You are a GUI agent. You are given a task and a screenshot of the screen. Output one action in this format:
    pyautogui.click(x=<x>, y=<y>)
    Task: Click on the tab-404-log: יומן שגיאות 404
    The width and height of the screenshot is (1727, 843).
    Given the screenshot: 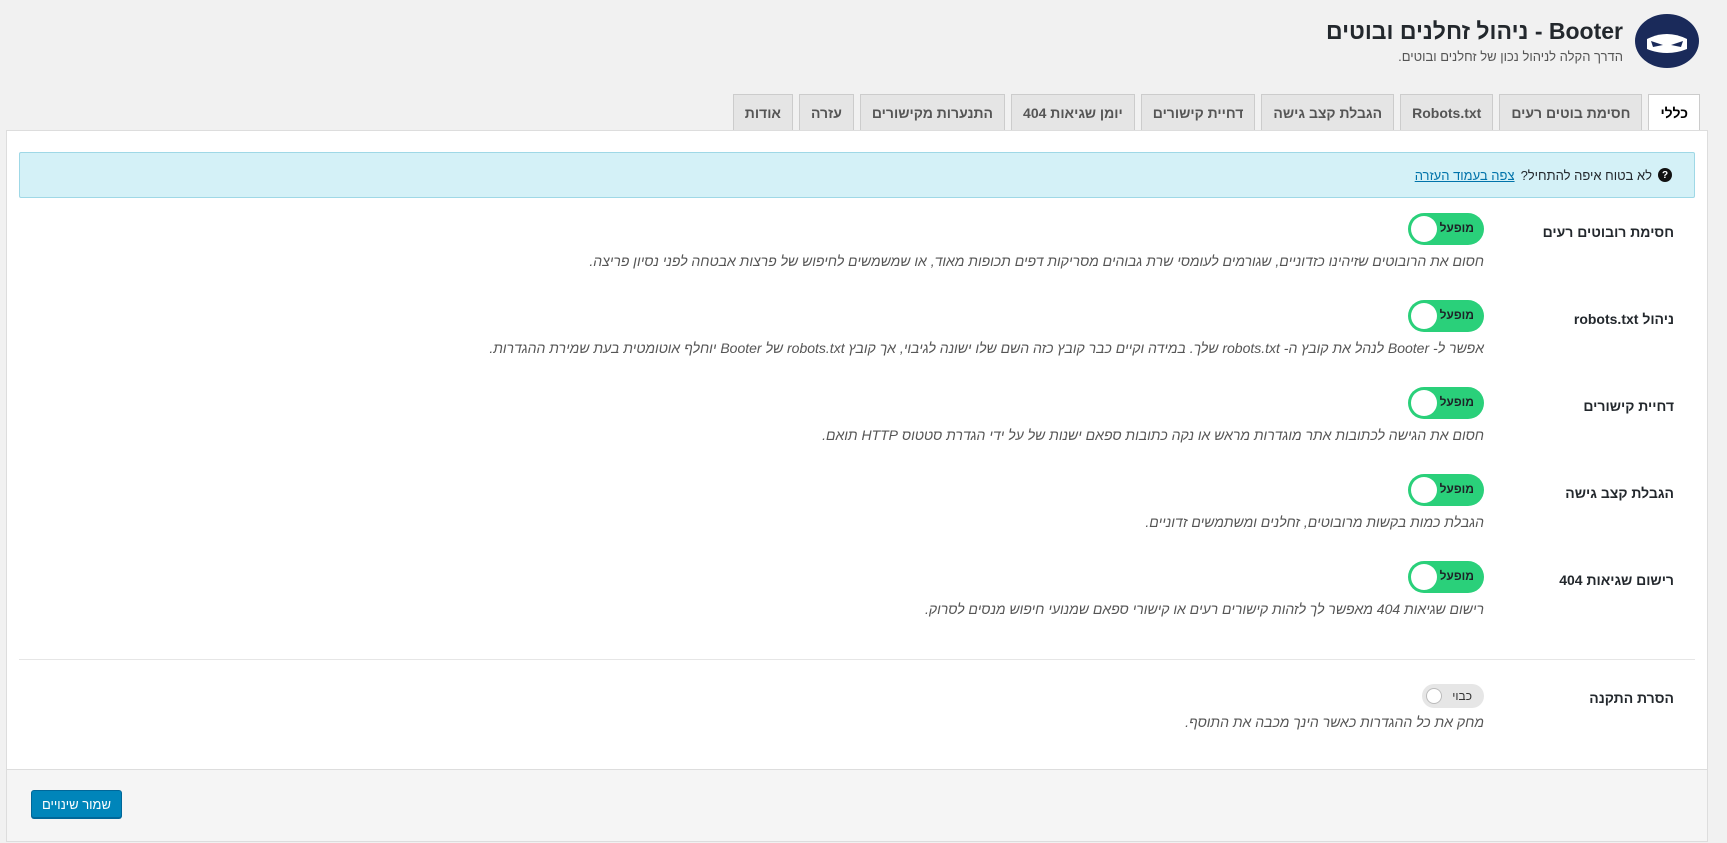 What is the action you would take?
    pyautogui.click(x=1073, y=112)
    